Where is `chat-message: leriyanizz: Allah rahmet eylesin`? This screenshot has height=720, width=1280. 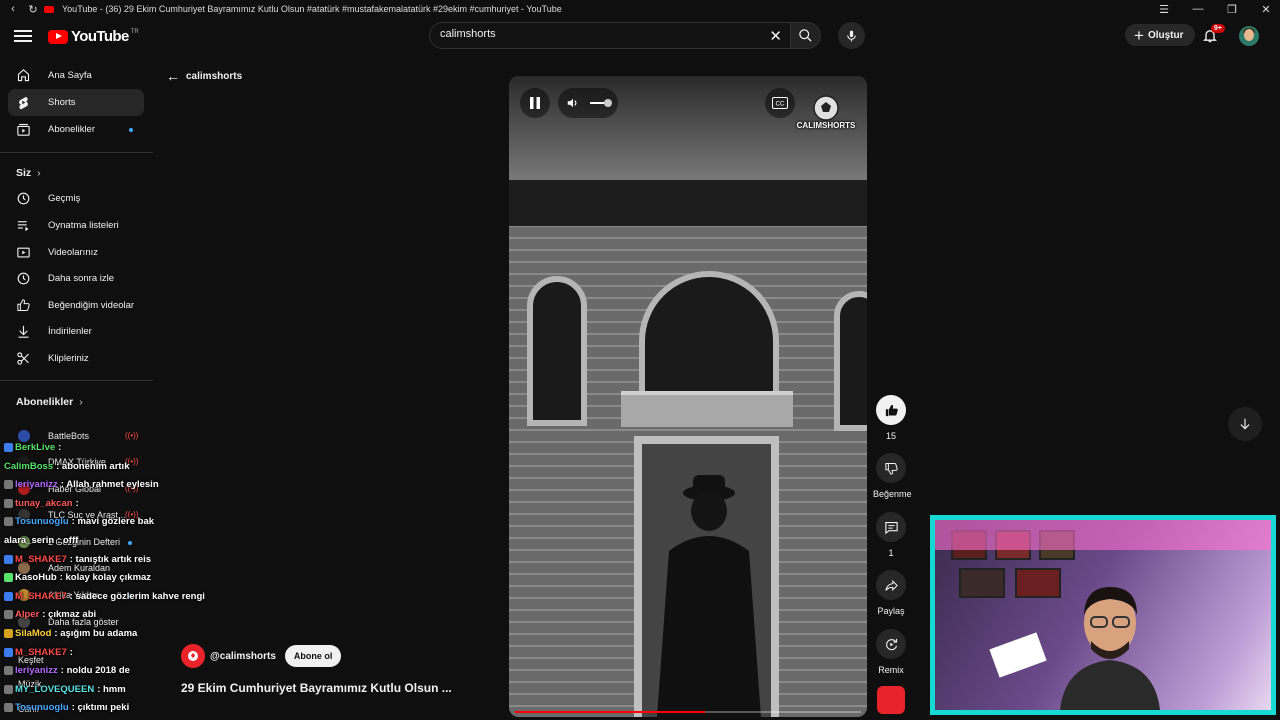
chat-message: leriyanizz: Allah rahmet eylesin is located at coordinates (81, 484).